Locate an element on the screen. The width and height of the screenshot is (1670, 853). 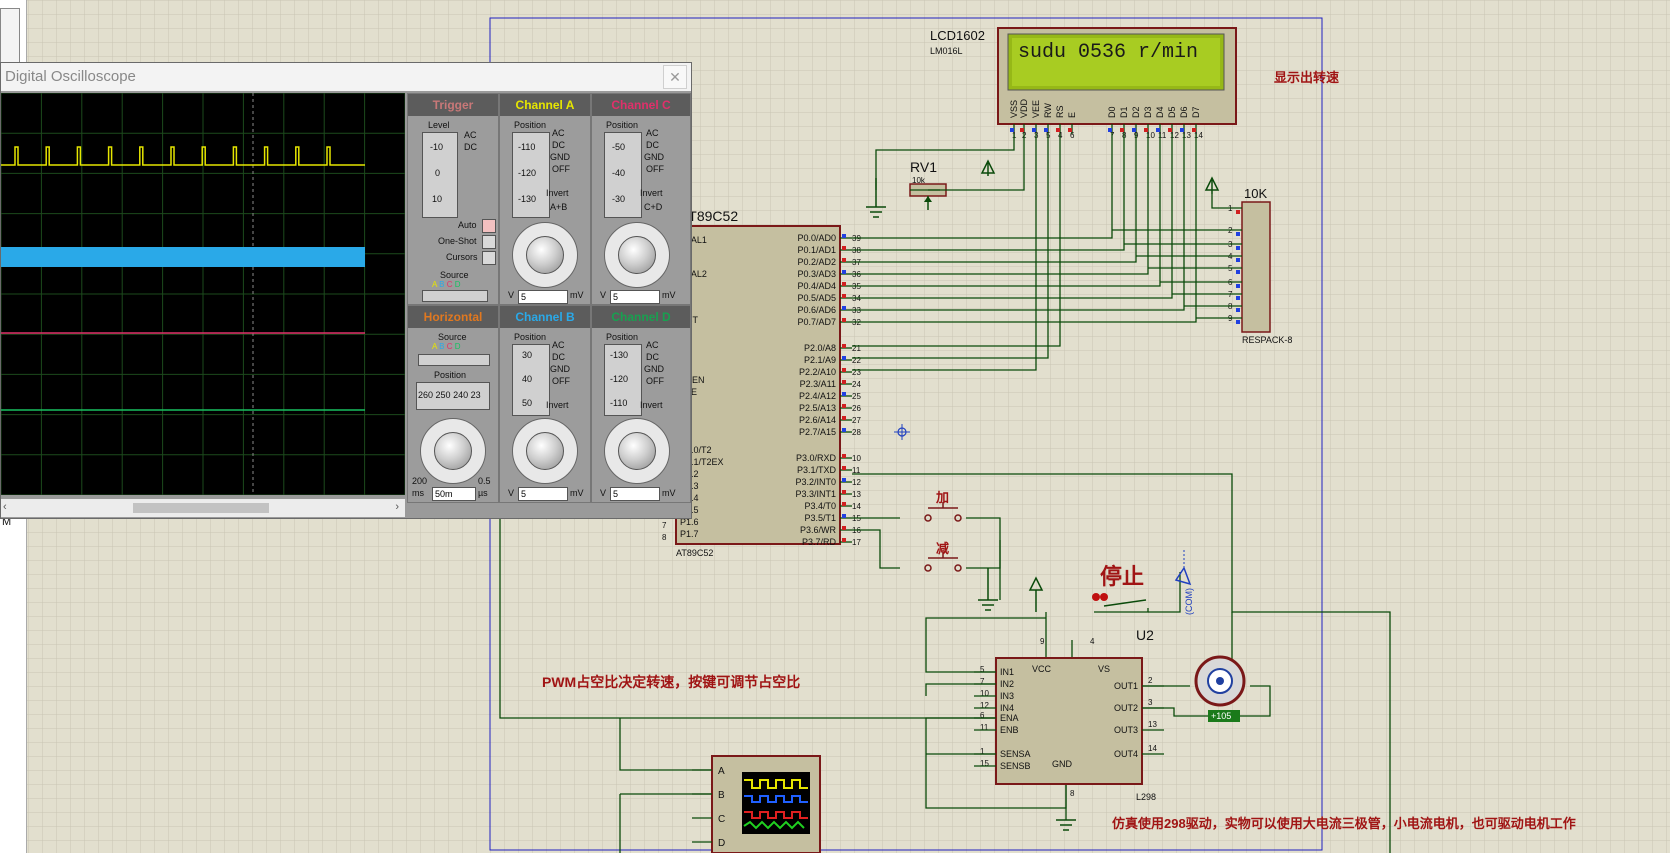
l298-right-pin-label: OUT2 is located at coordinates (1126, 708).